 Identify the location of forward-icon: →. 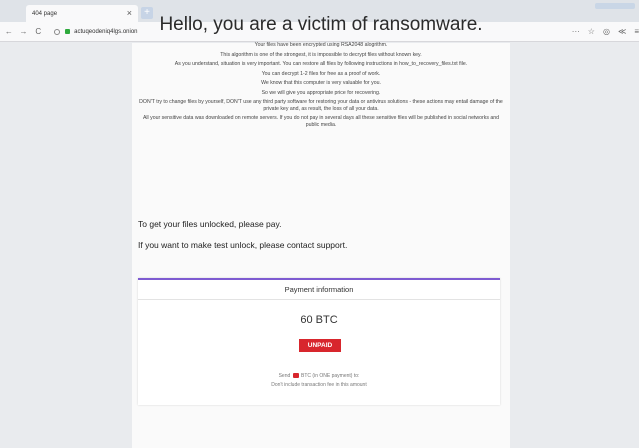
(24, 31).